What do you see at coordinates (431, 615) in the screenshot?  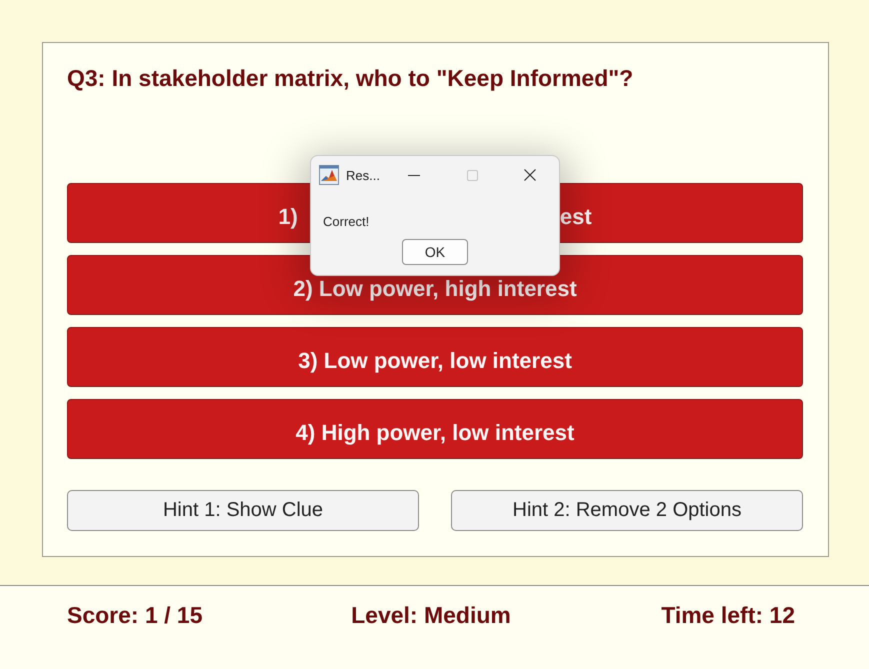 I see `level-label: Level: Medium` at bounding box center [431, 615].